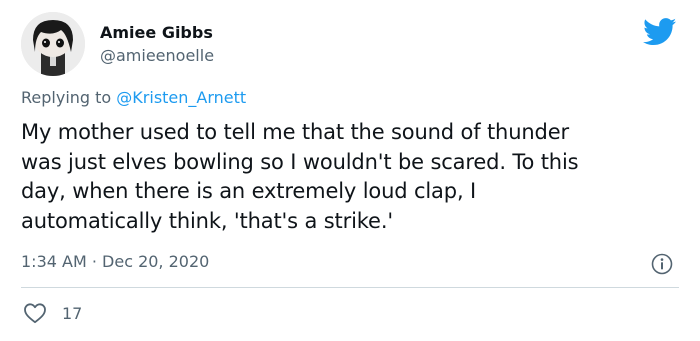 The width and height of the screenshot is (700, 341). What do you see at coordinates (207, 220) in the screenshot?
I see `tweet-text-line: automatically think, 'that's a strike.'` at bounding box center [207, 220].